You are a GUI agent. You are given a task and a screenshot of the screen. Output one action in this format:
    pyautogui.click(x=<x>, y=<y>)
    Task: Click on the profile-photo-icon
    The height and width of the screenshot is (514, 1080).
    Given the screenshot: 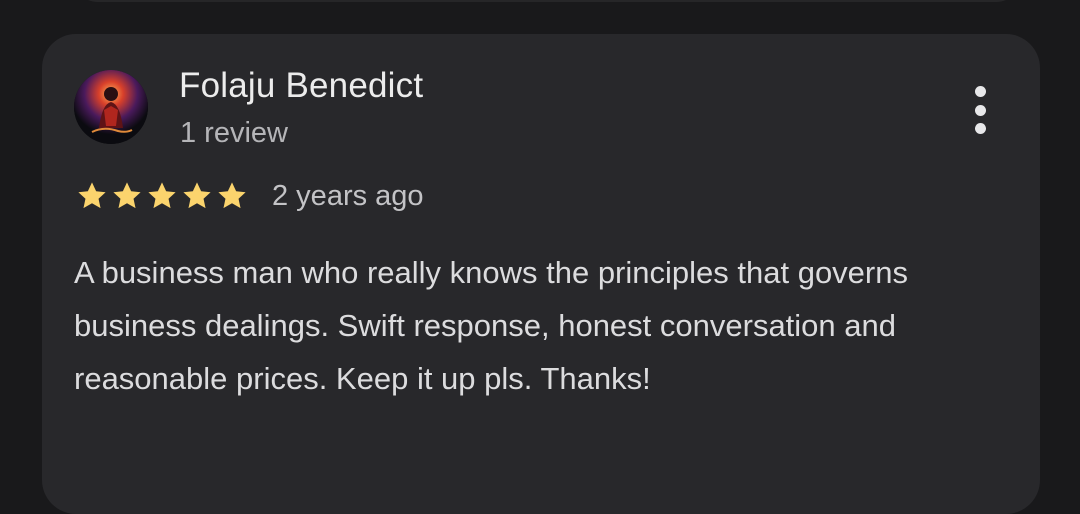 What is the action you would take?
    pyautogui.click(x=111, y=107)
    